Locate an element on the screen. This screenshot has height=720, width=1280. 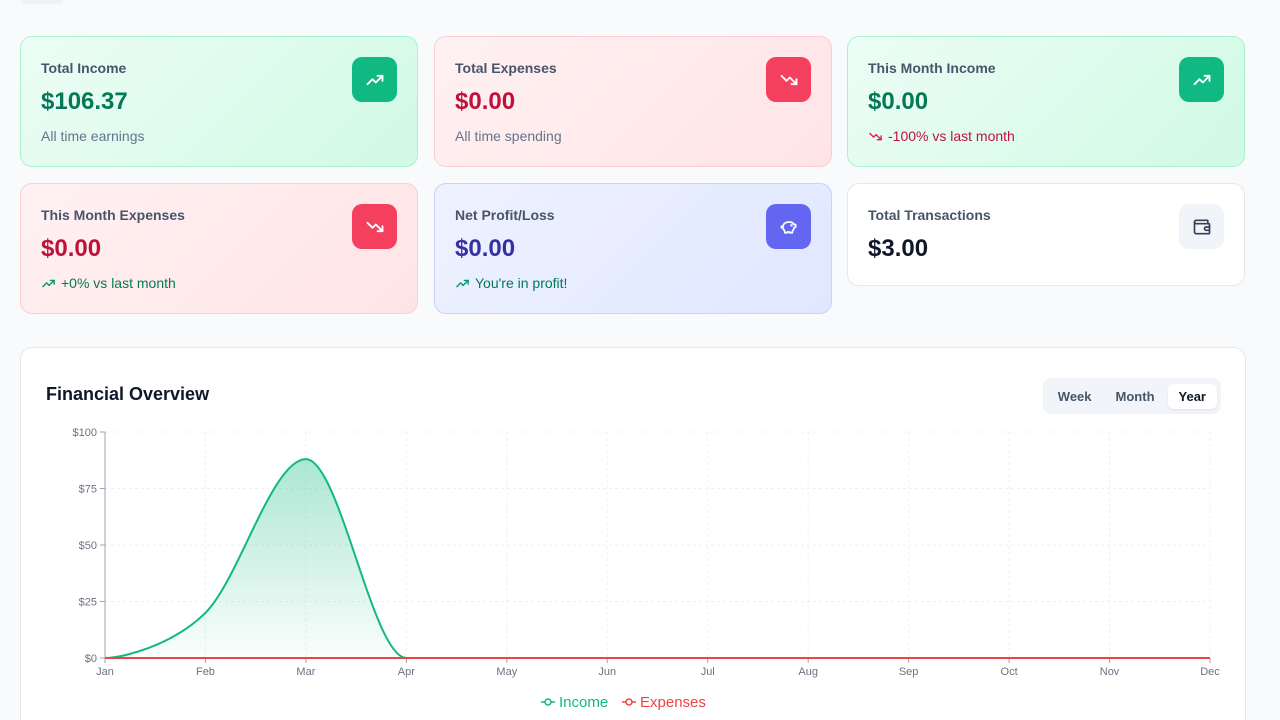
card-status: You're in profit! is located at coordinates (633, 283).